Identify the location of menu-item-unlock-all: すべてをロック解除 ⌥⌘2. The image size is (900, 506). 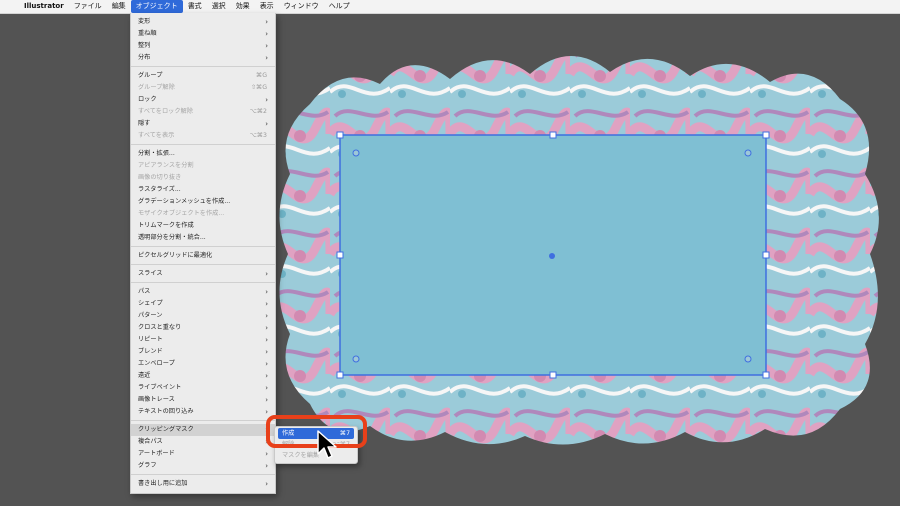
(203, 112).